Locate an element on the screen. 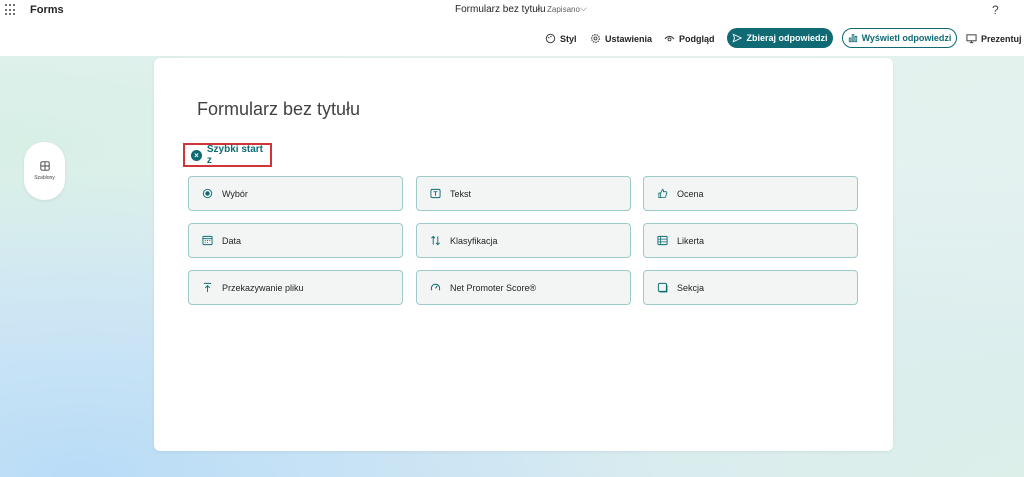  option-label: Net Promoter Score® is located at coordinates (493, 287).